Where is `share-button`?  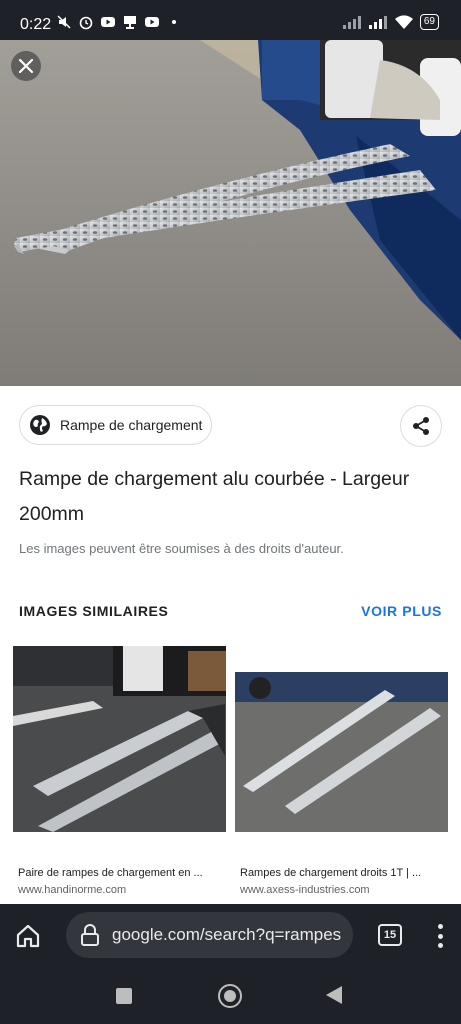 share-button is located at coordinates (421, 426).